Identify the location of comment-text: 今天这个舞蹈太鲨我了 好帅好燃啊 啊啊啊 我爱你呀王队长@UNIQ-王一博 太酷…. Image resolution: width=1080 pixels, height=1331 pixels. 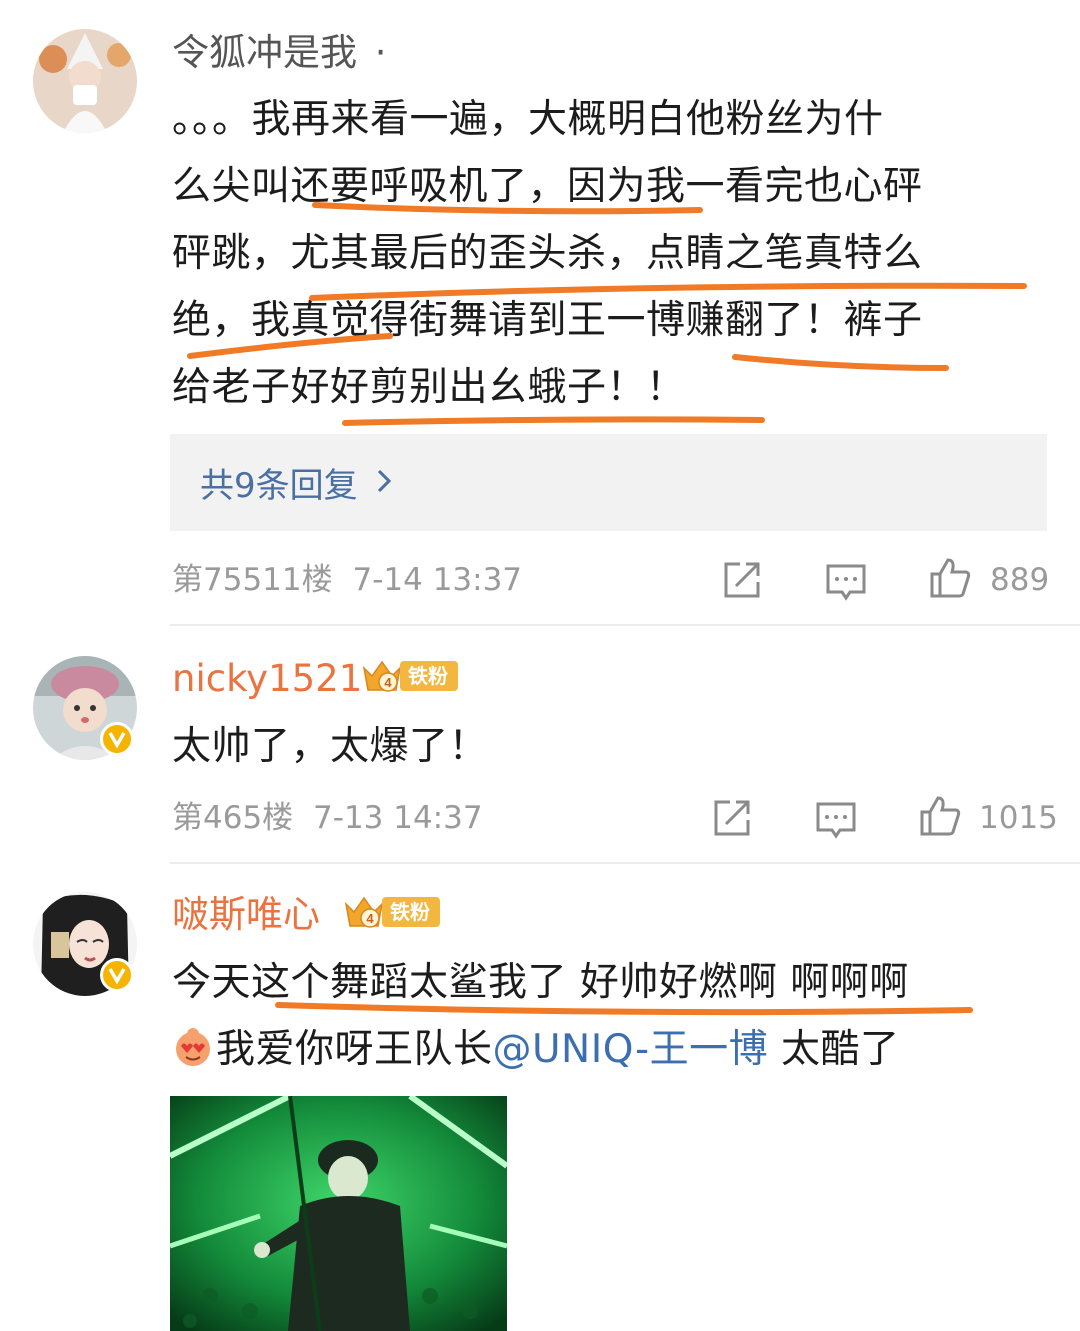
(612, 1016).